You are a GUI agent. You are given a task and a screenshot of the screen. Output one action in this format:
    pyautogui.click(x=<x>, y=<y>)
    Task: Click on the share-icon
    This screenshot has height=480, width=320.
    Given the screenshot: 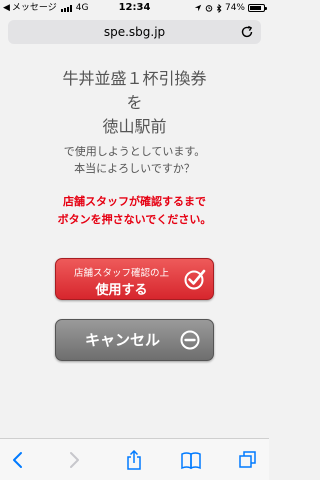 What is the action you would take?
    pyautogui.click(x=134, y=460)
    